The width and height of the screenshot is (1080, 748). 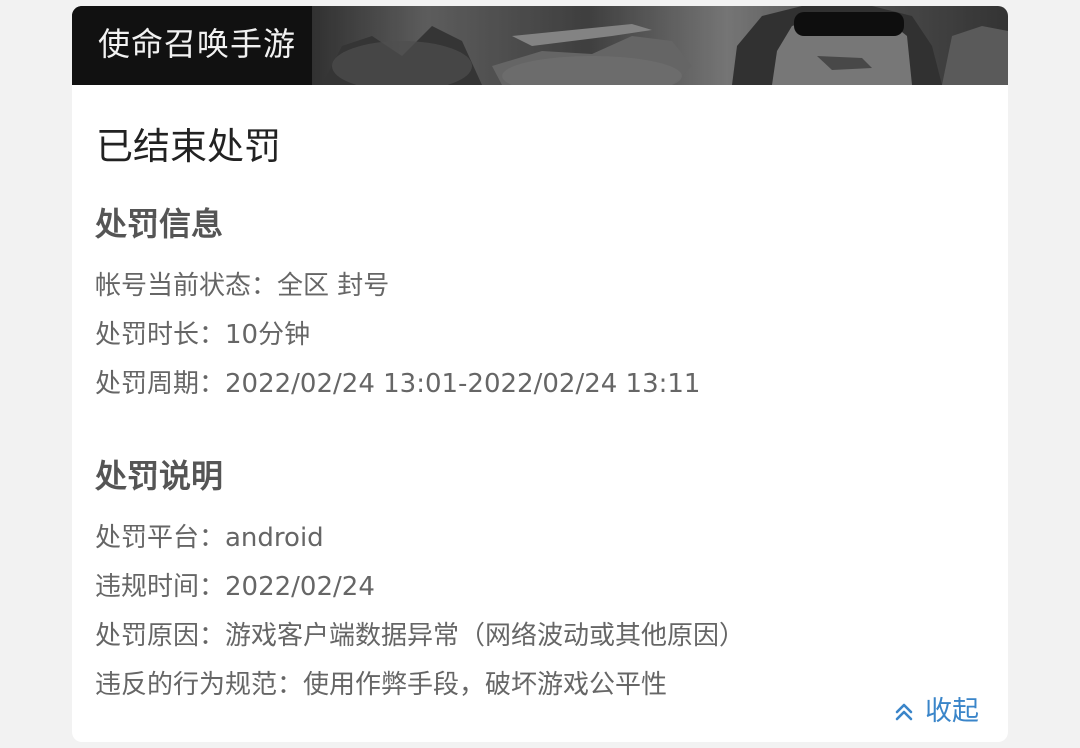 What do you see at coordinates (203, 335) in the screenshot?
I see `penalty-duration-line: 处罚时长：10分钟` at bounding box center [203, 335].